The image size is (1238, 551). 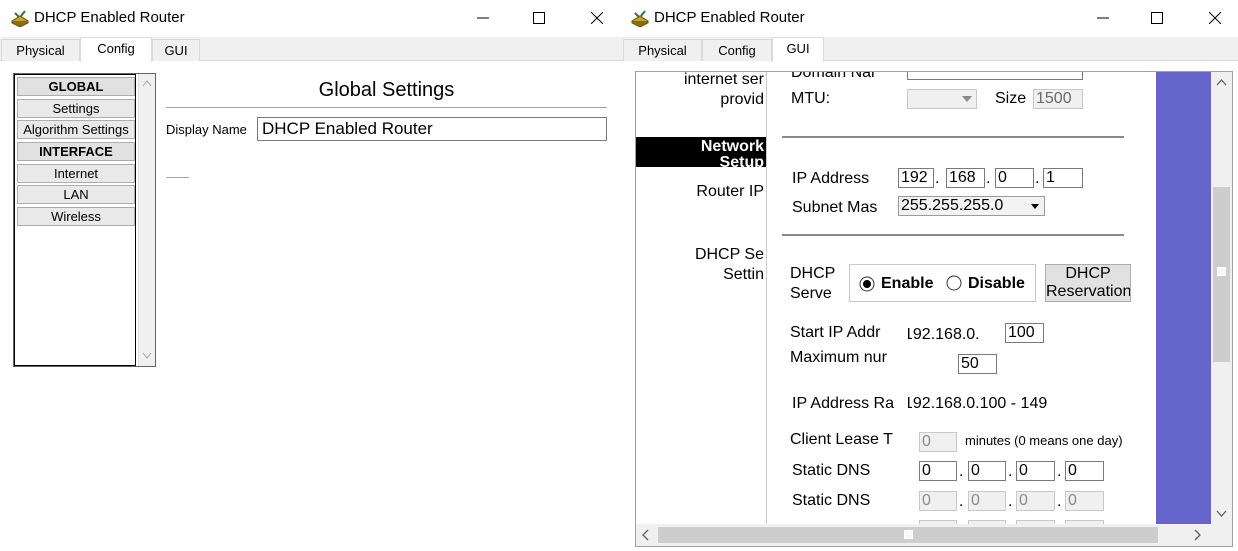 I want to click on page-title: Global Settings, so click(x=386, y=90).